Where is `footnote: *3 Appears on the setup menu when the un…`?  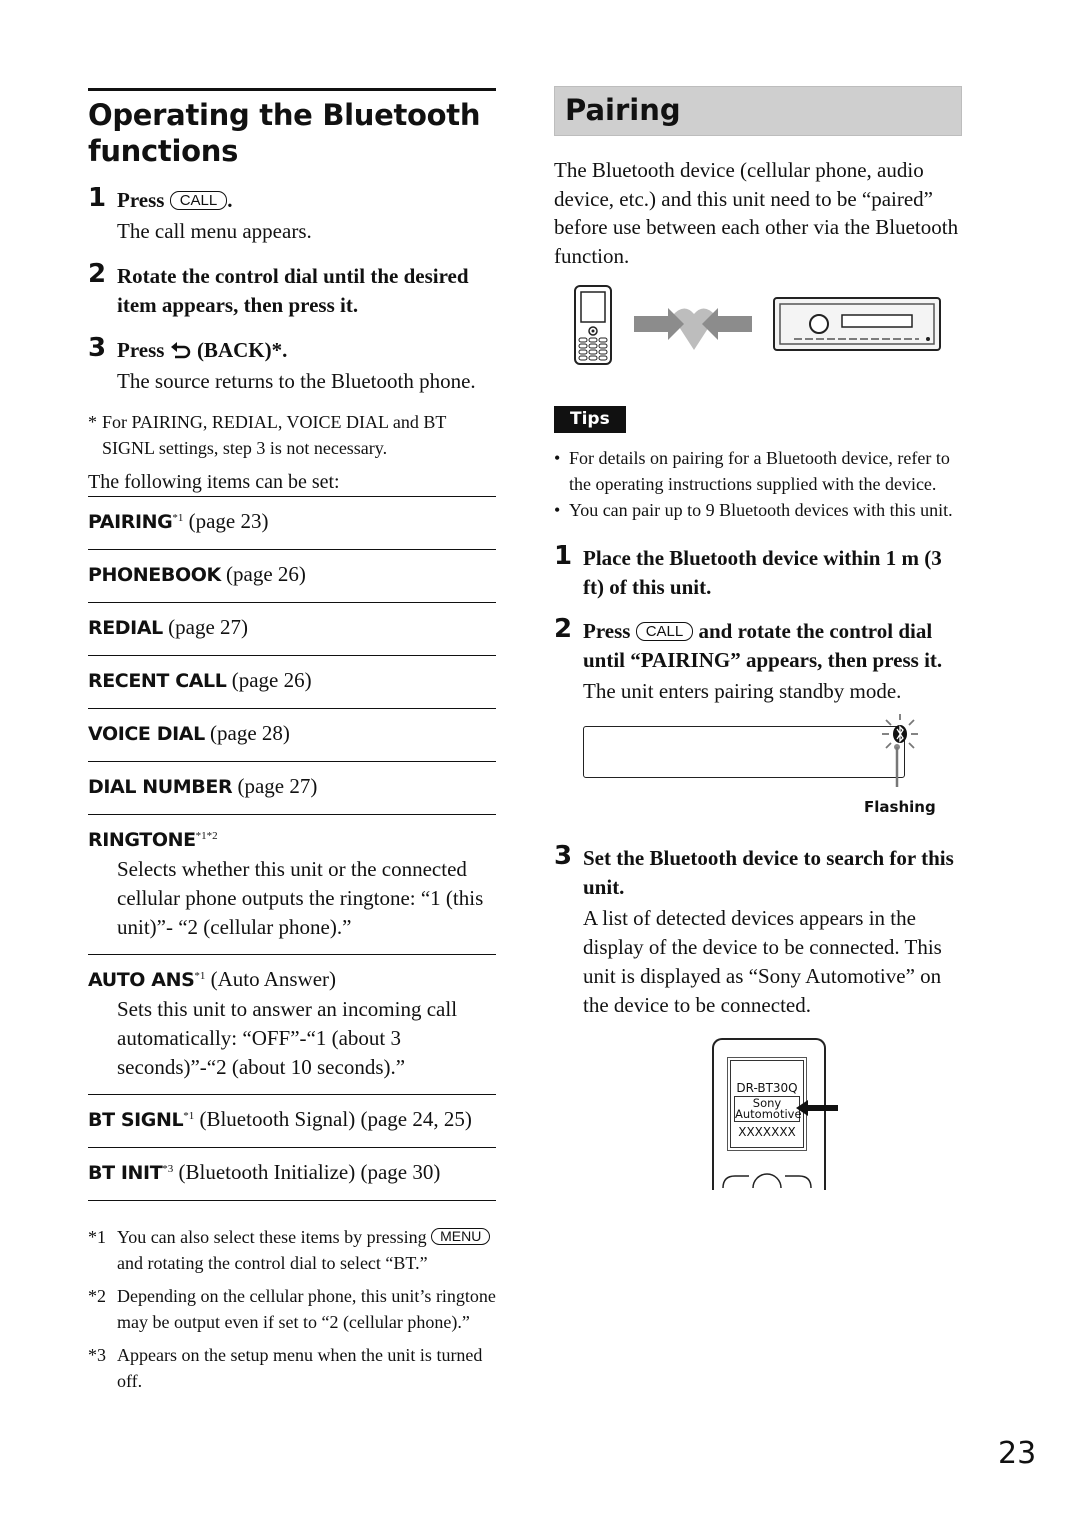 footnote: *3 Appears on the setup menu when the un… is located at coordinates (285, 1368).